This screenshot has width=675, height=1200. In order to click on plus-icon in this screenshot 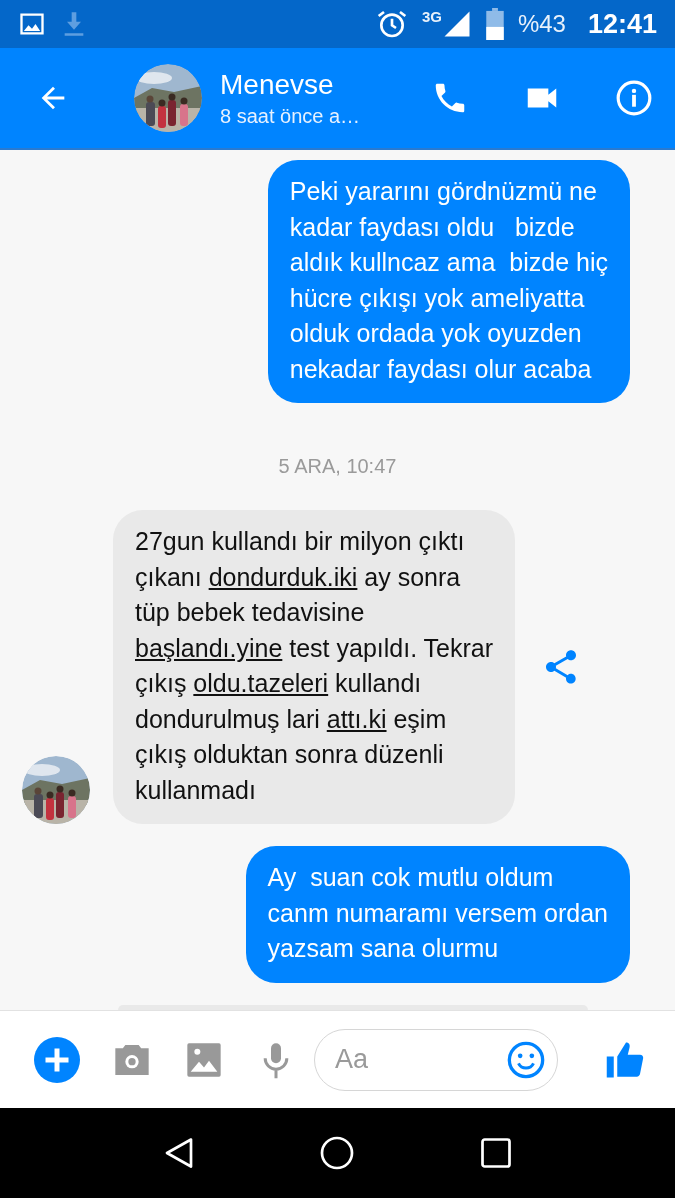, I will do `click(57, 1059)`.